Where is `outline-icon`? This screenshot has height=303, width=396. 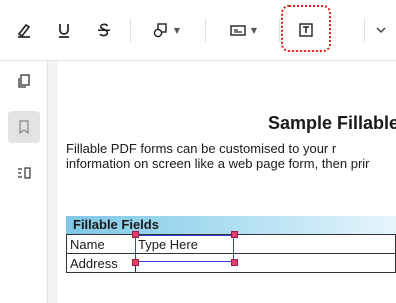 outline-icon is located at coordinates (24, 173).